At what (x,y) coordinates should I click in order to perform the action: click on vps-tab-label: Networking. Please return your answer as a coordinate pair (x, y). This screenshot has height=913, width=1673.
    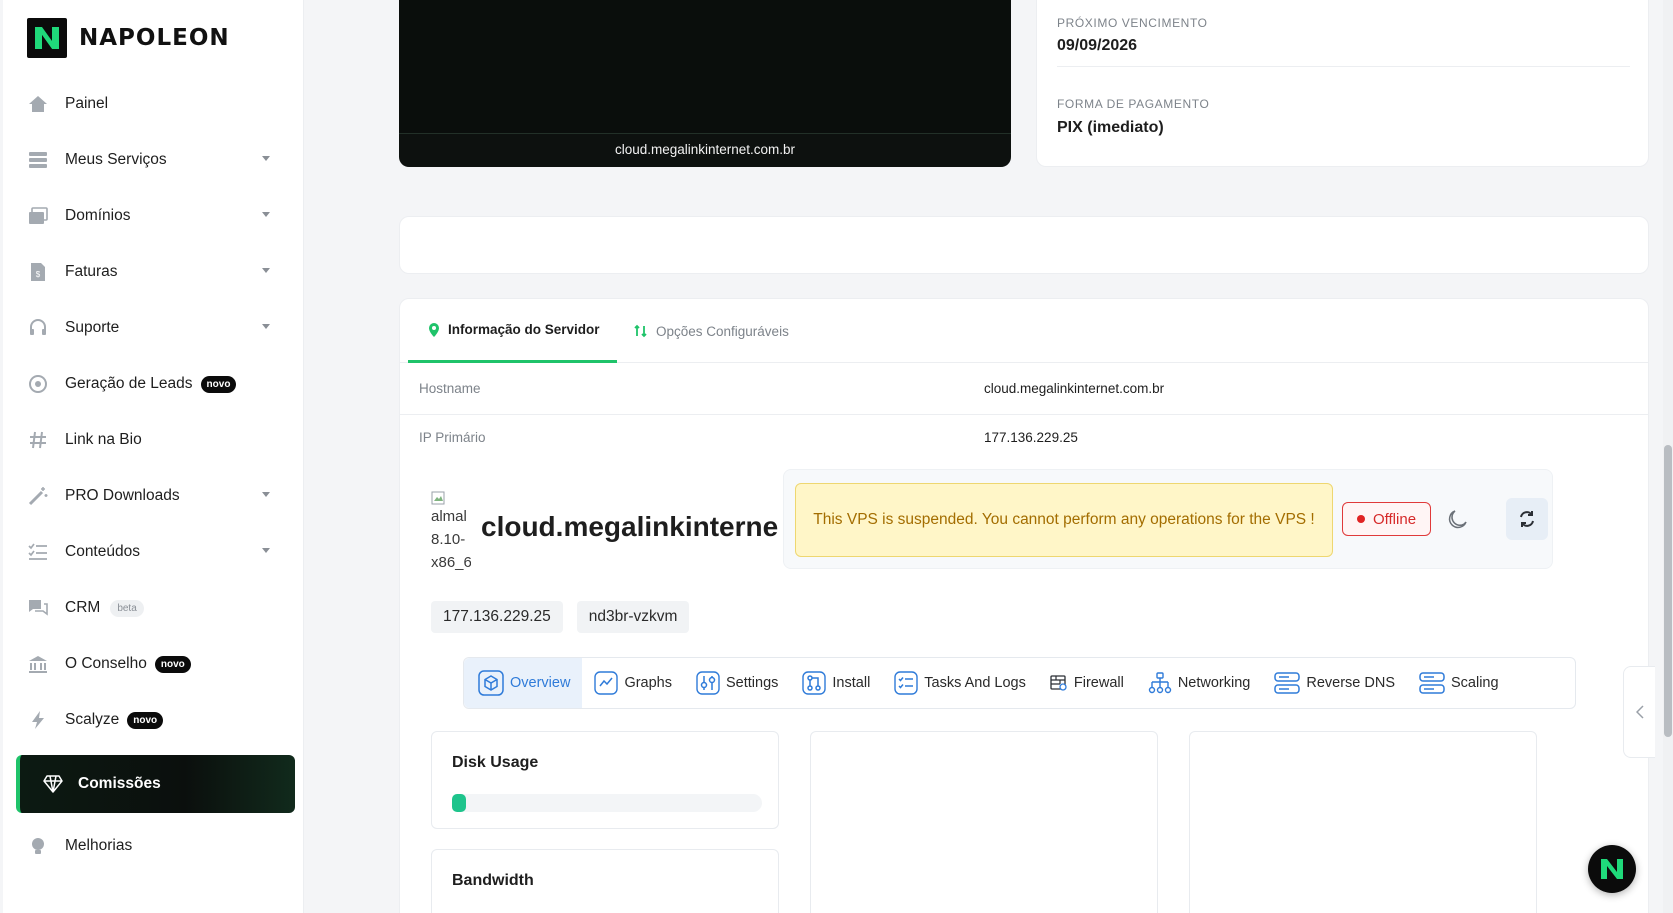
    Looking at the image, I should click on (1214, 683).